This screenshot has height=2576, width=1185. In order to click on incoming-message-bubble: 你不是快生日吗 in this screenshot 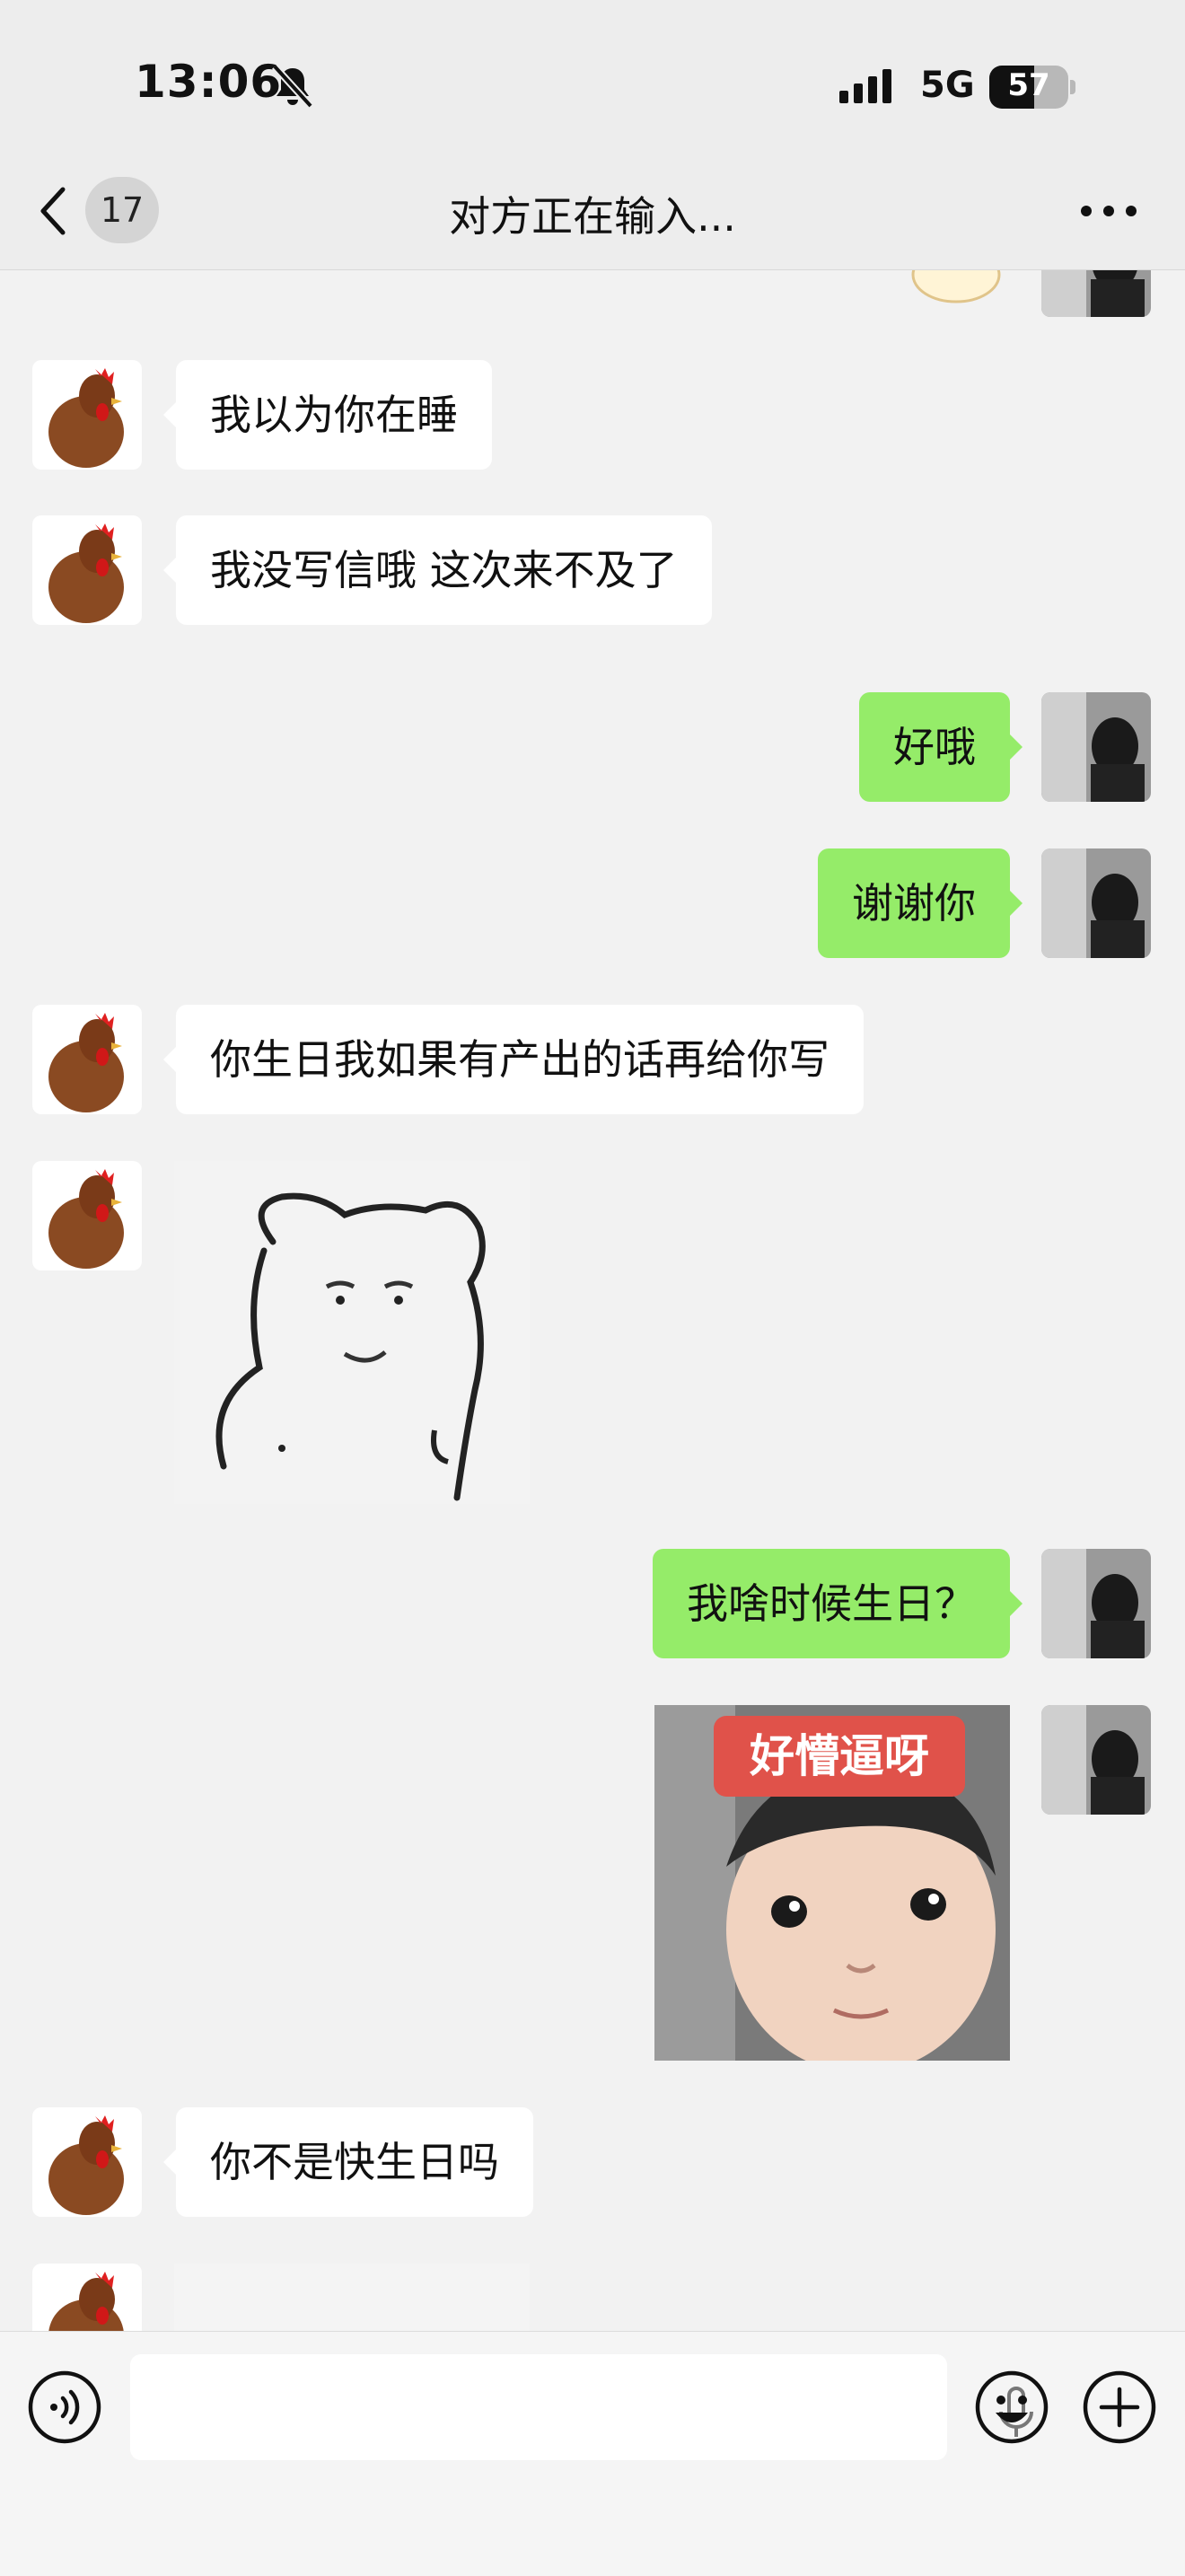, I will do `click(348, 2162)`.